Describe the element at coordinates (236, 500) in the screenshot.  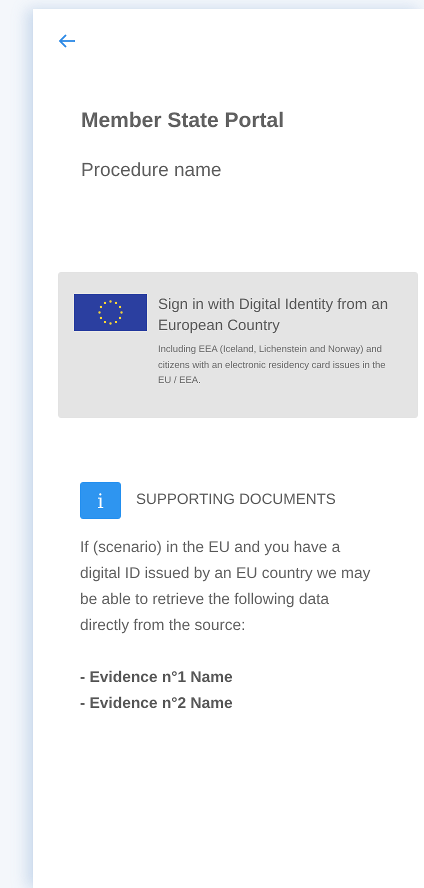
I see `section-heading: SUPPORTING DOCUMENTS` at that location.